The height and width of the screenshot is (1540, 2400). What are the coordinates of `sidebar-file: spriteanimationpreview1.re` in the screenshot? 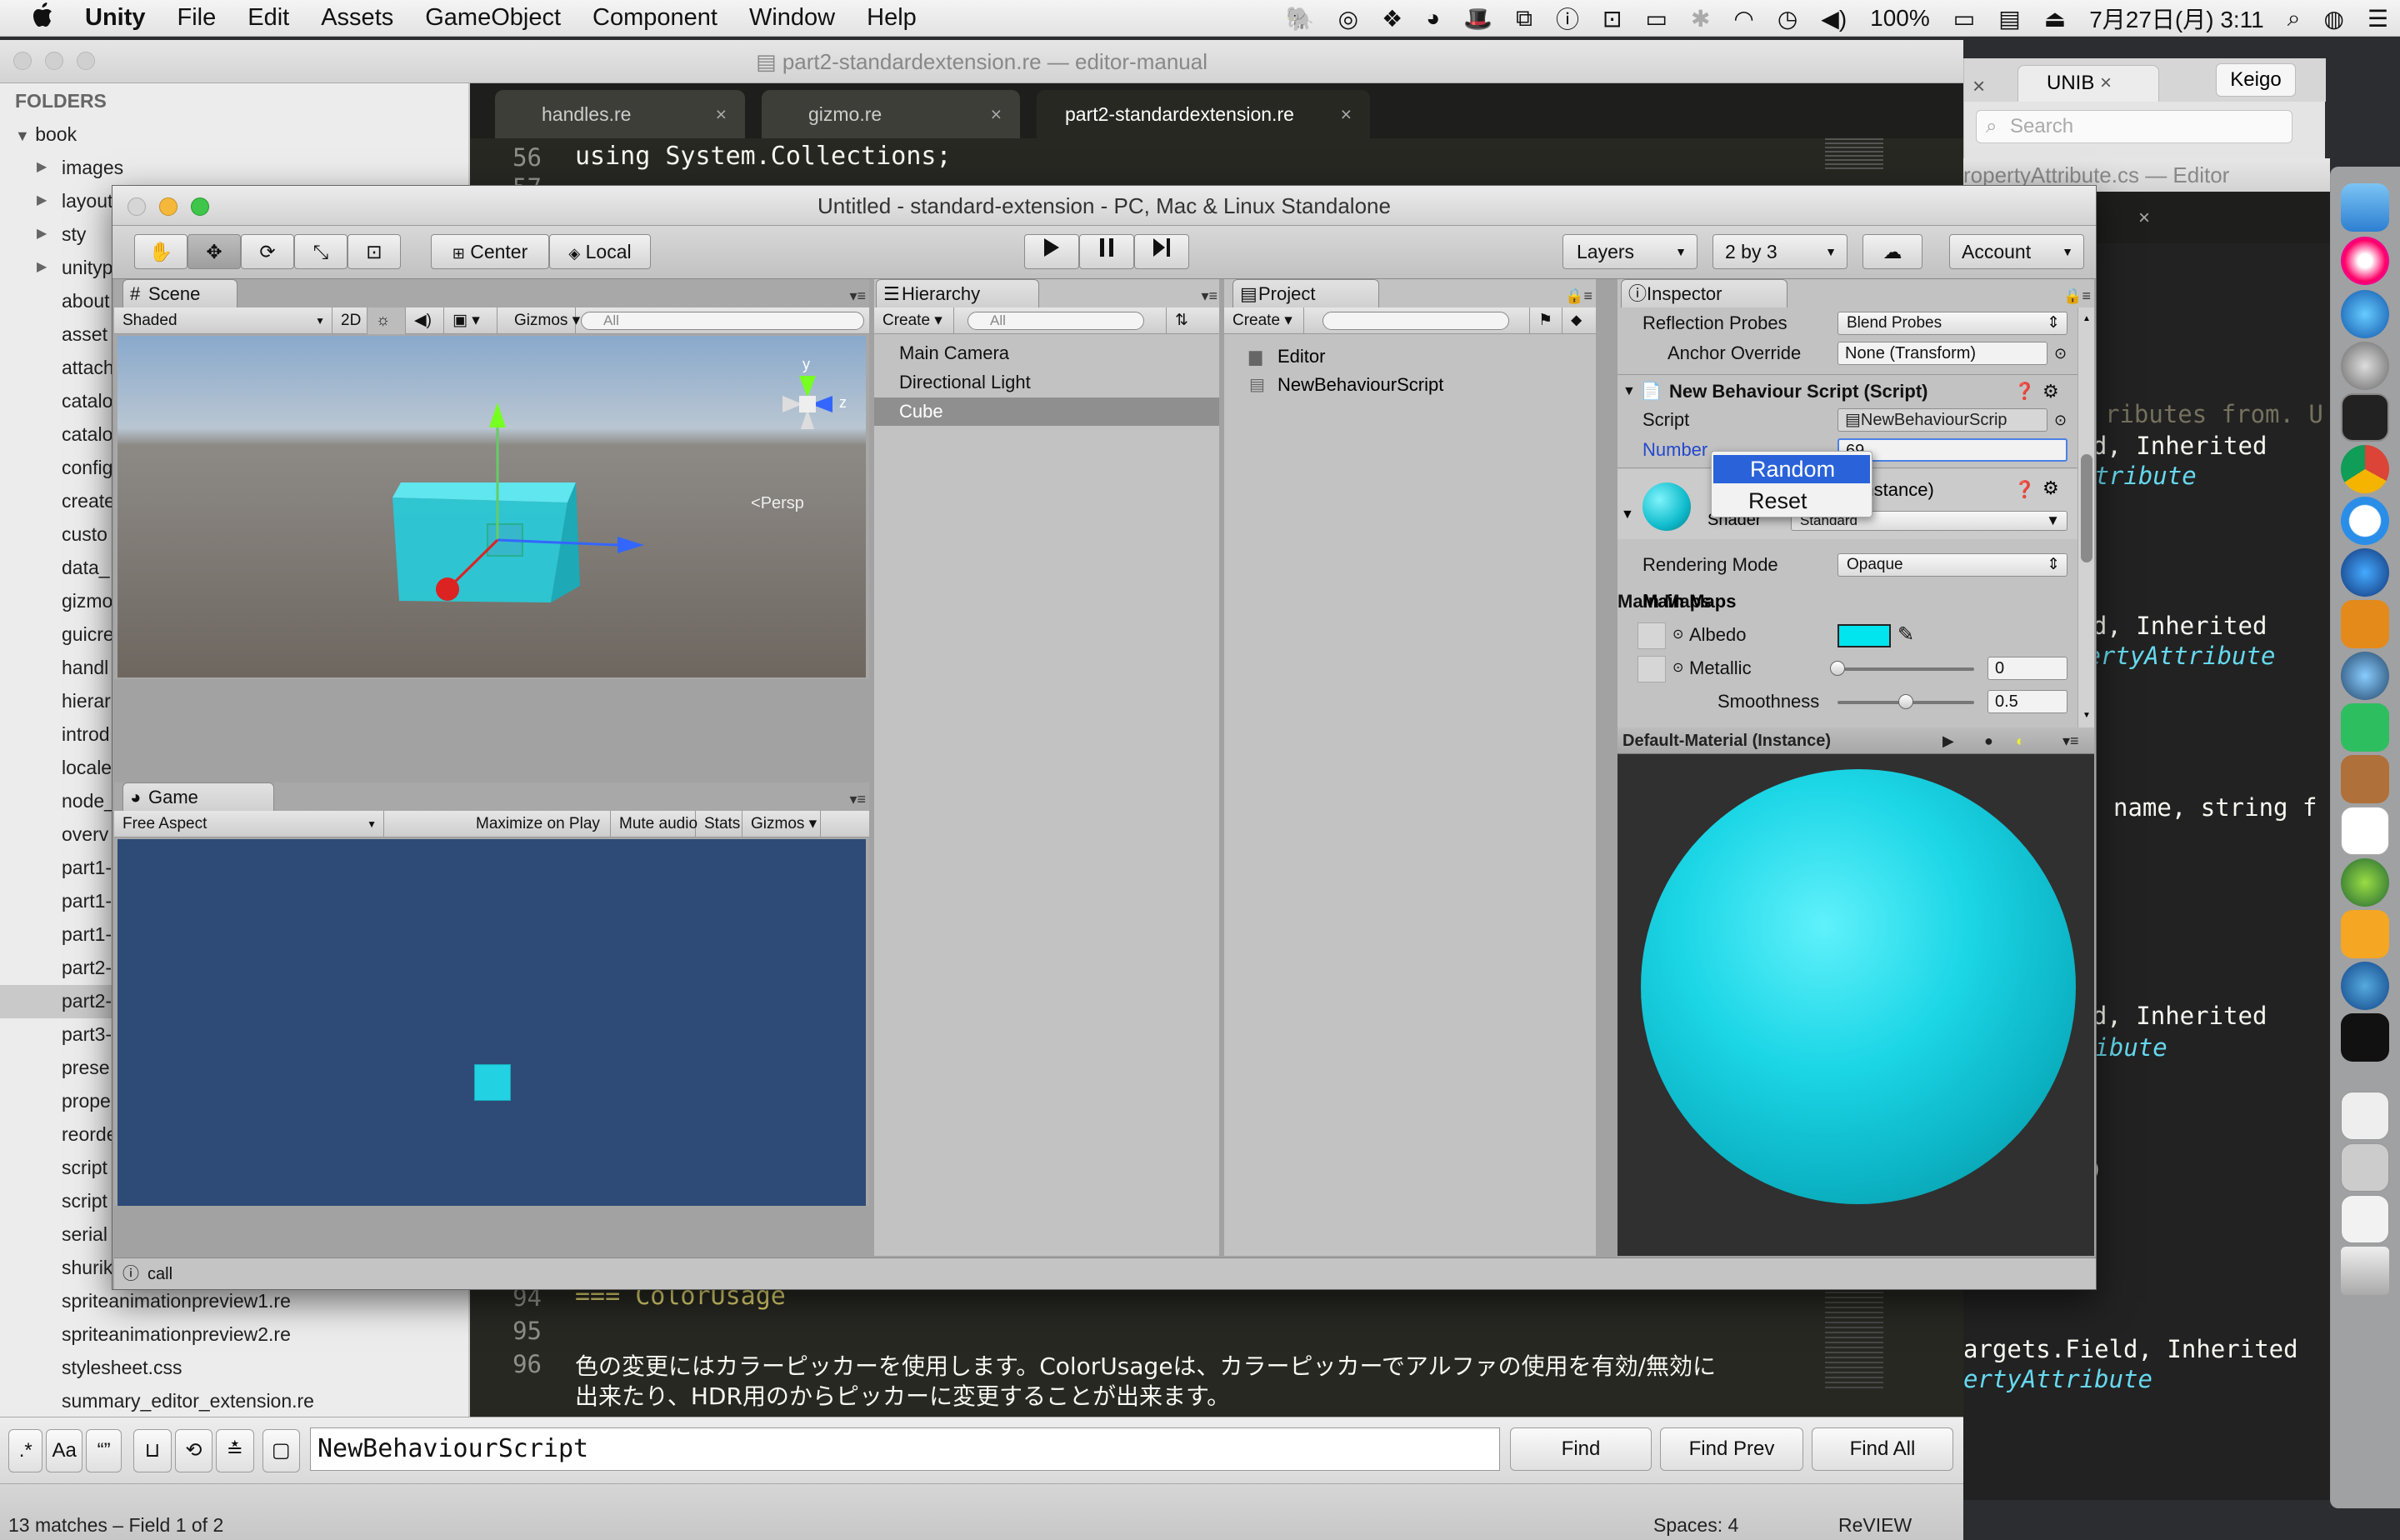 It's located at (176, 1301).